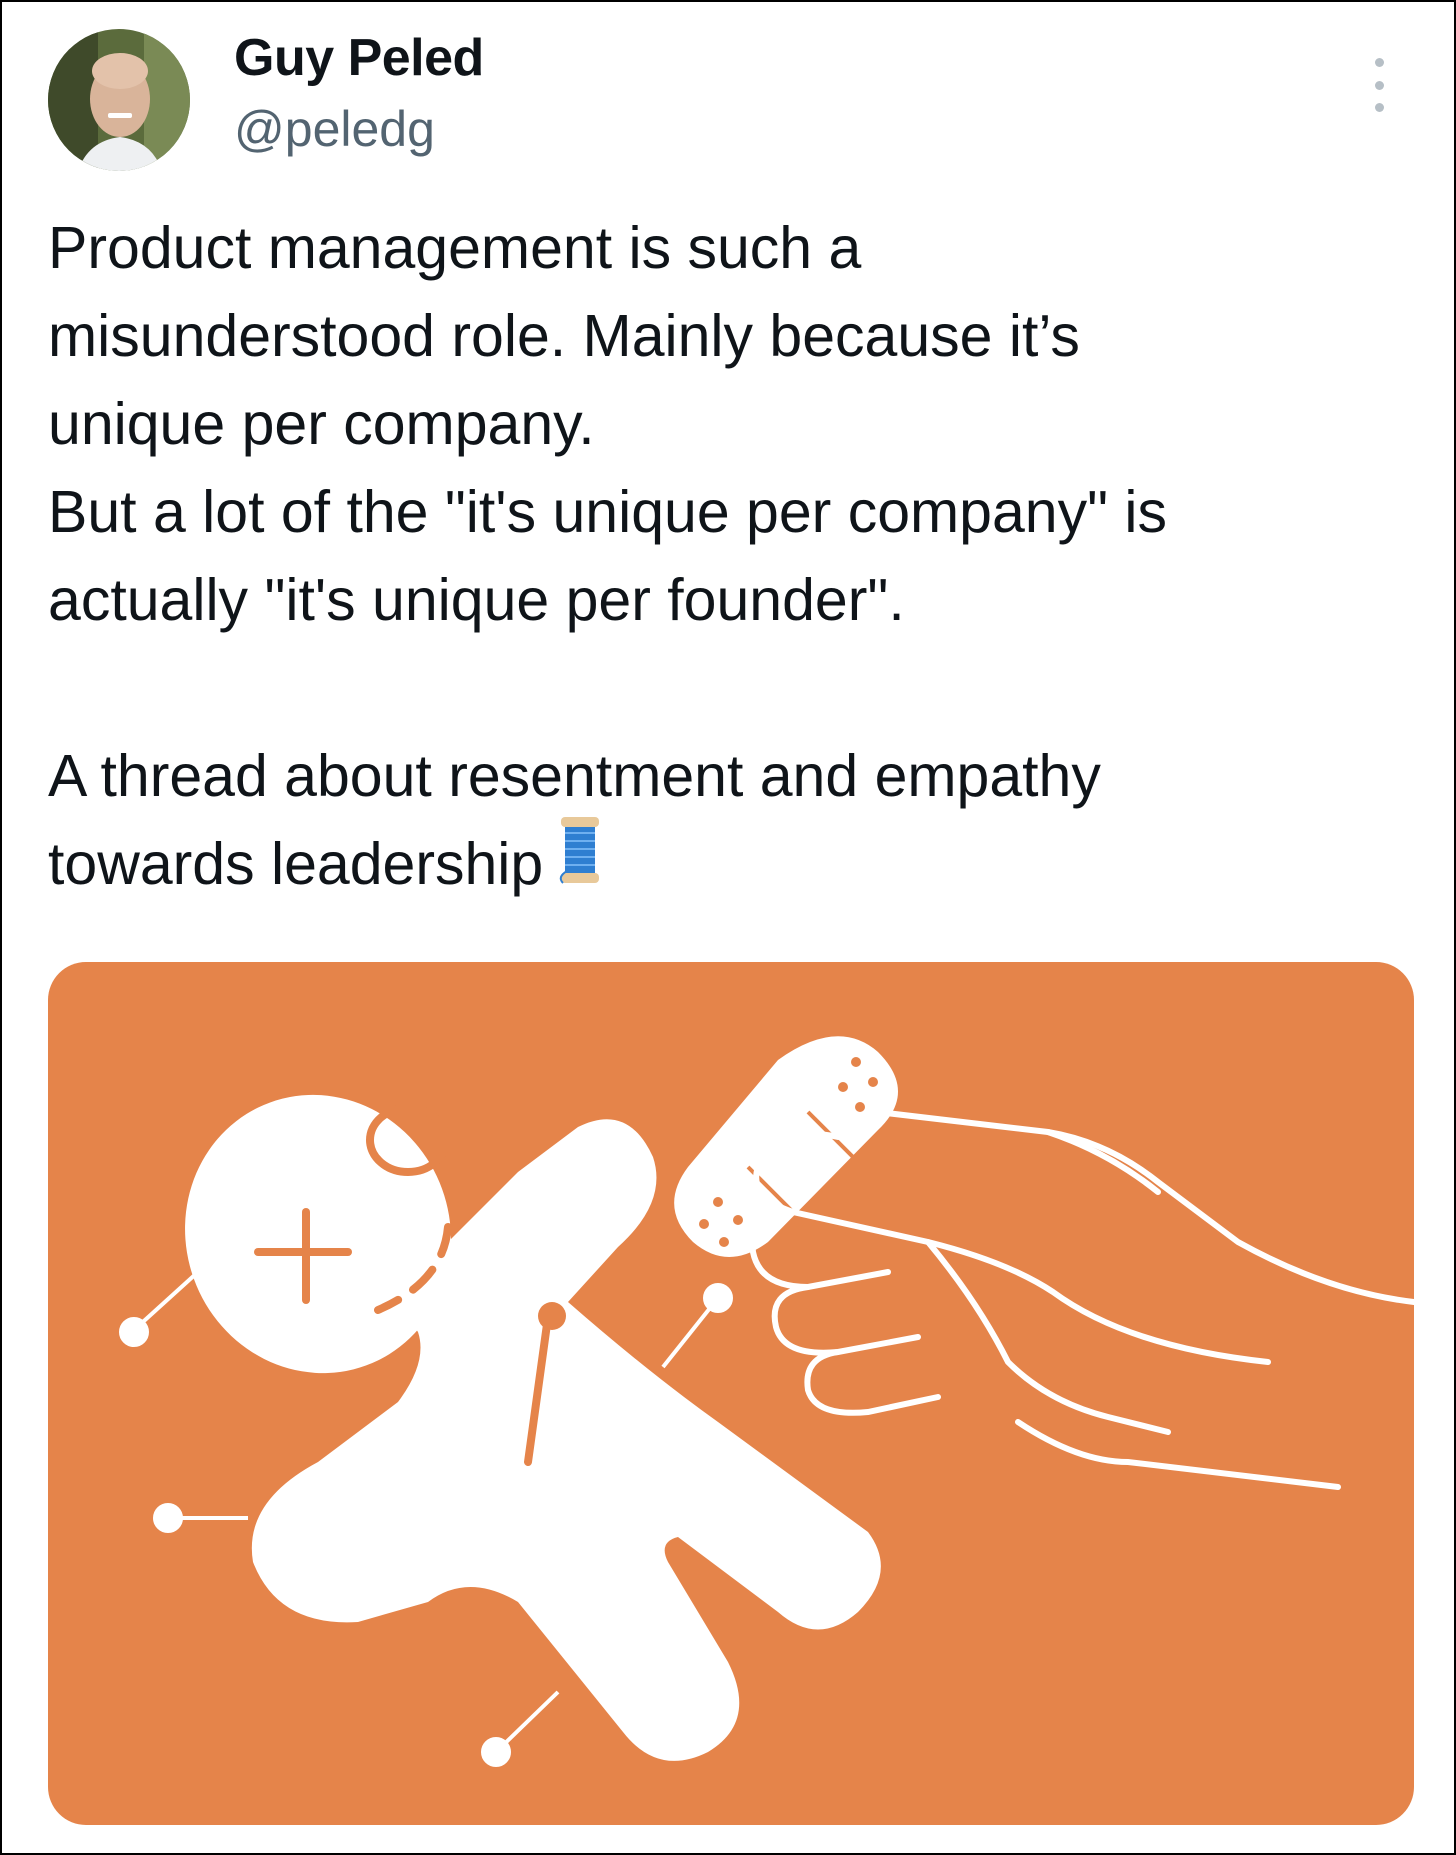  Describe the element at coordinates (296, 864) in the screenshot. I see `tweet-text-line: towards leadership` at that location.